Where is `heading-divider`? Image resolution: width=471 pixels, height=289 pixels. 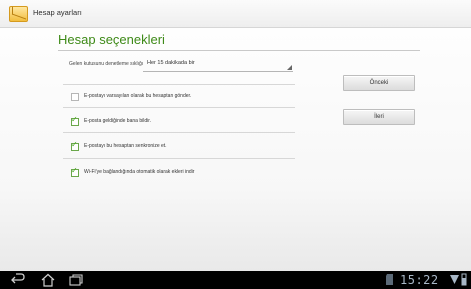
heading-divider is located at coordinates (239, 50).